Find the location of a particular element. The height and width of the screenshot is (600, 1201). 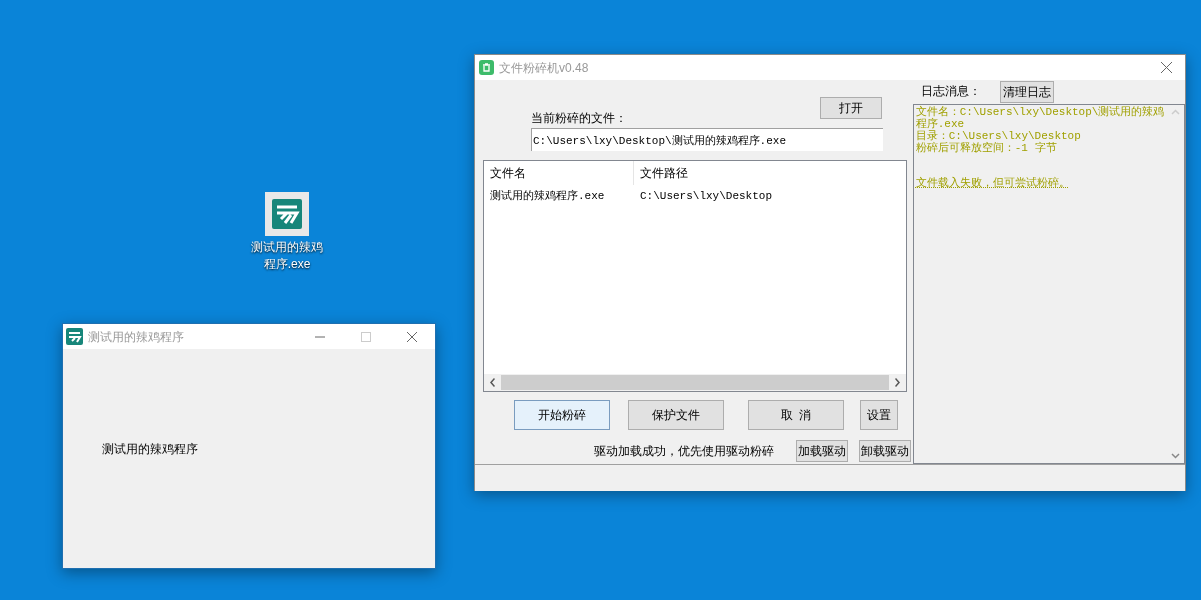

window-title: 文件粉碎机v0.48 is located at coordinates (544, 68).